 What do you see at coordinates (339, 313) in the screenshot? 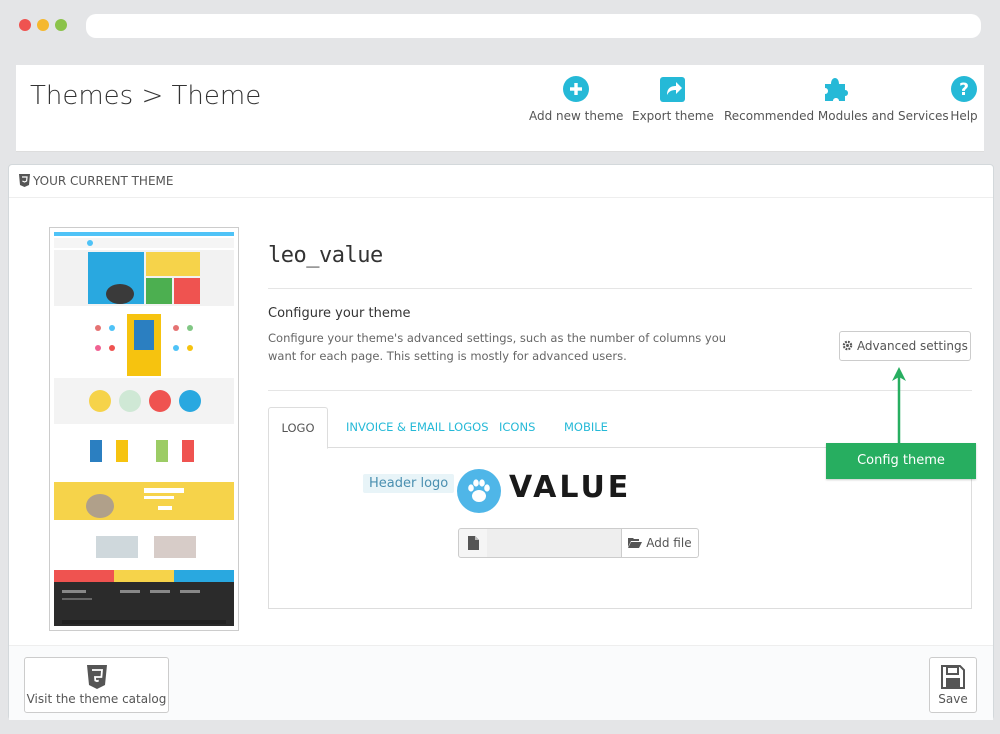
I see `configure-title: Configure your theme` at bounding box center [339, 313].